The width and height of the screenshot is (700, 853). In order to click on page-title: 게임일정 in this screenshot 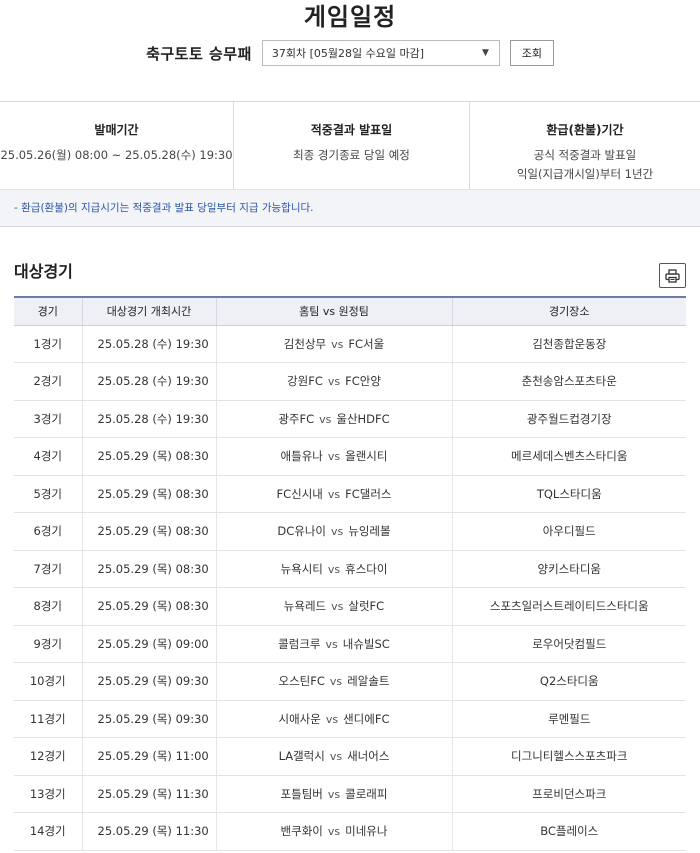, I will do `click(350, 17)`.